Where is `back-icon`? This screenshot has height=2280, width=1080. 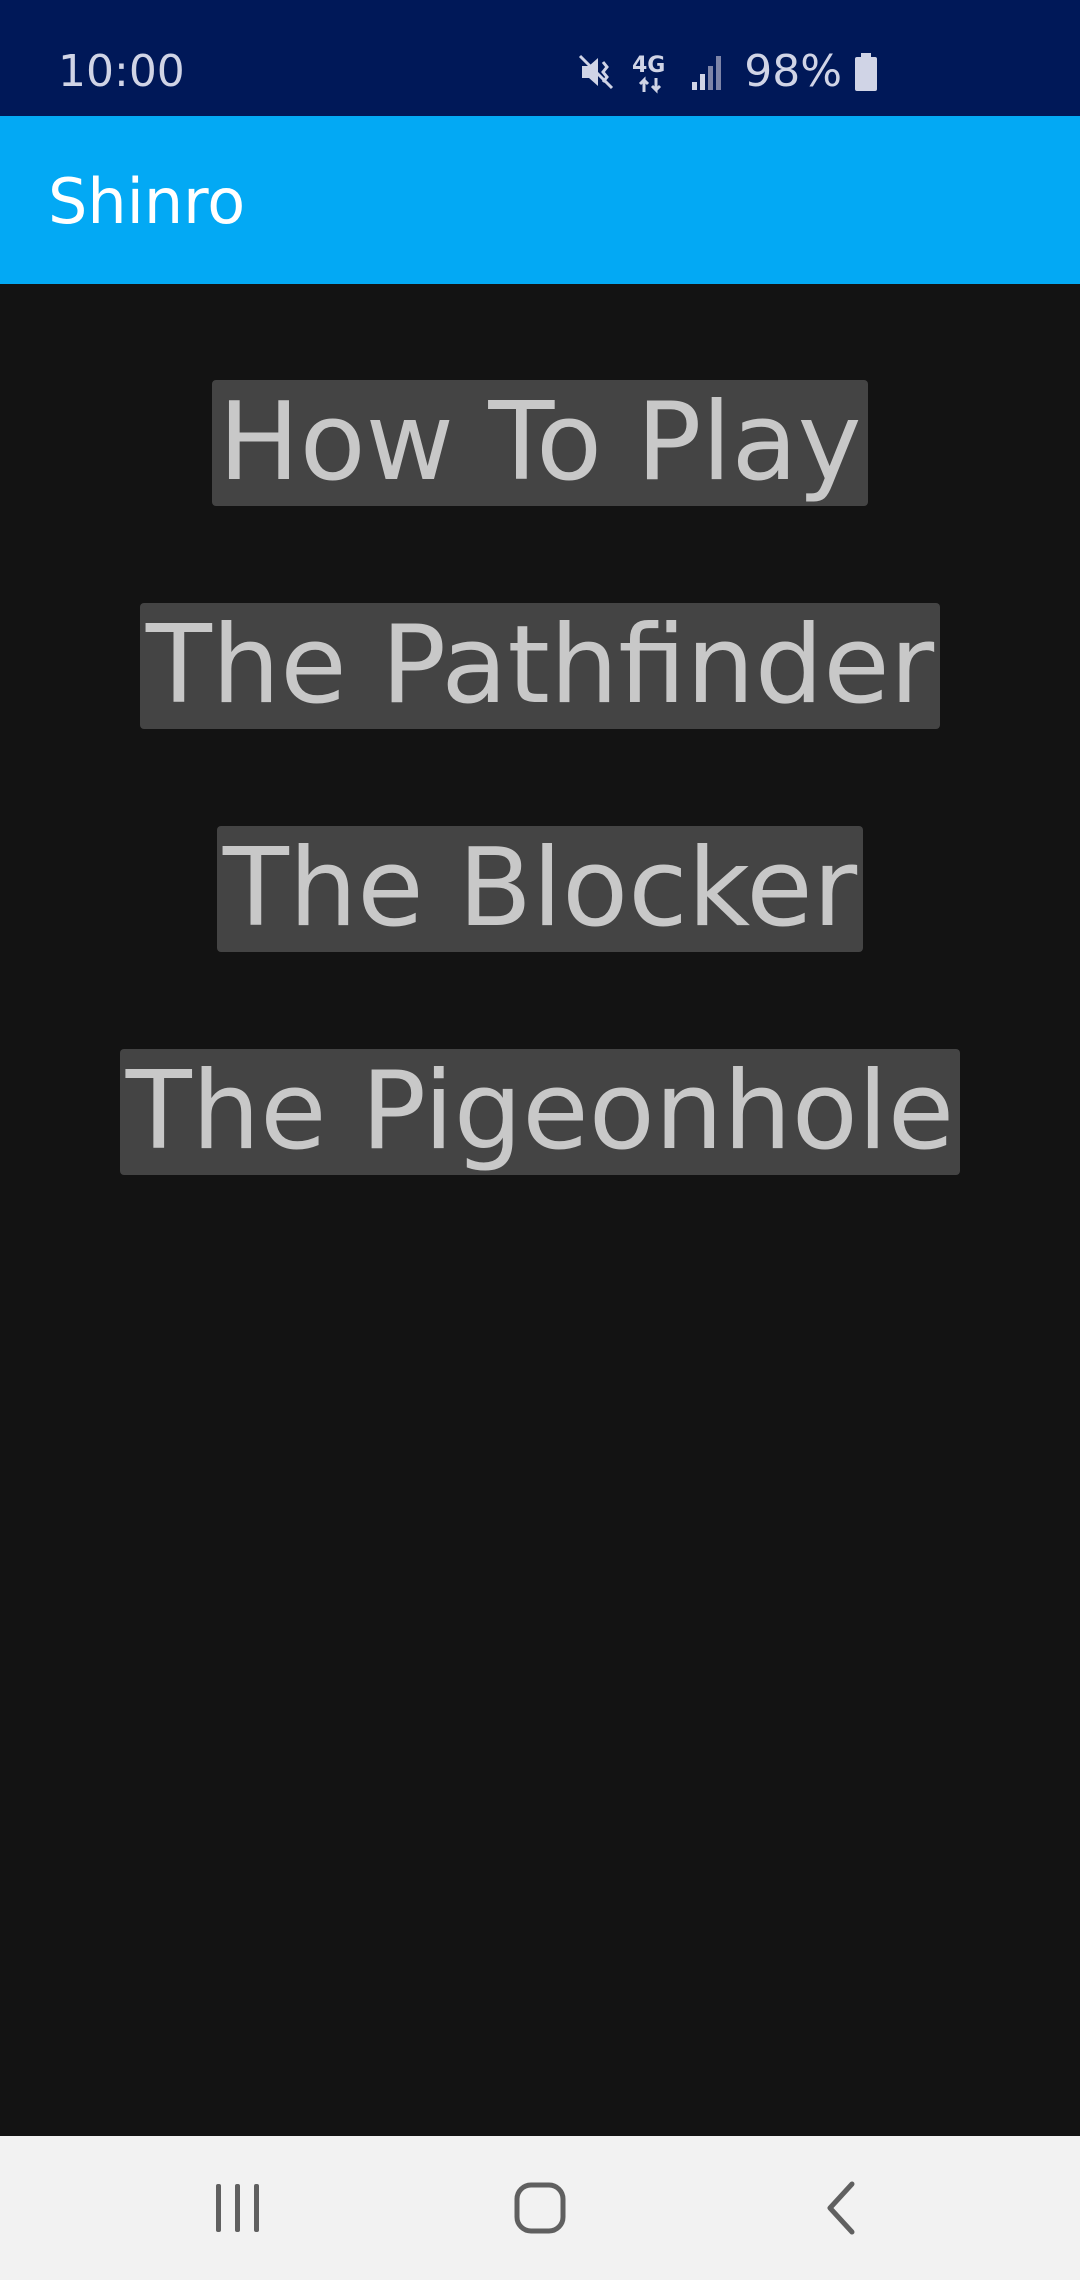
back-icon is located at coordinates (841, 2208).